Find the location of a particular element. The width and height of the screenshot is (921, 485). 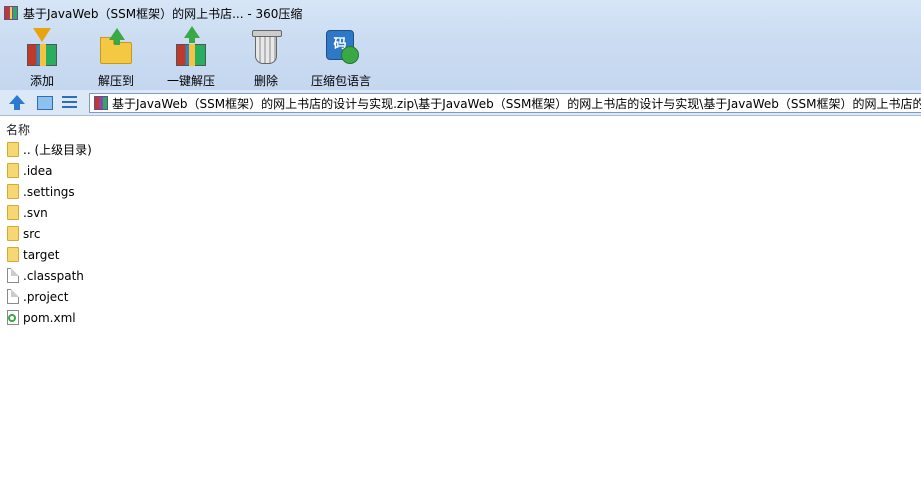

list-item: .classpath is located at coordinates (460, 275).